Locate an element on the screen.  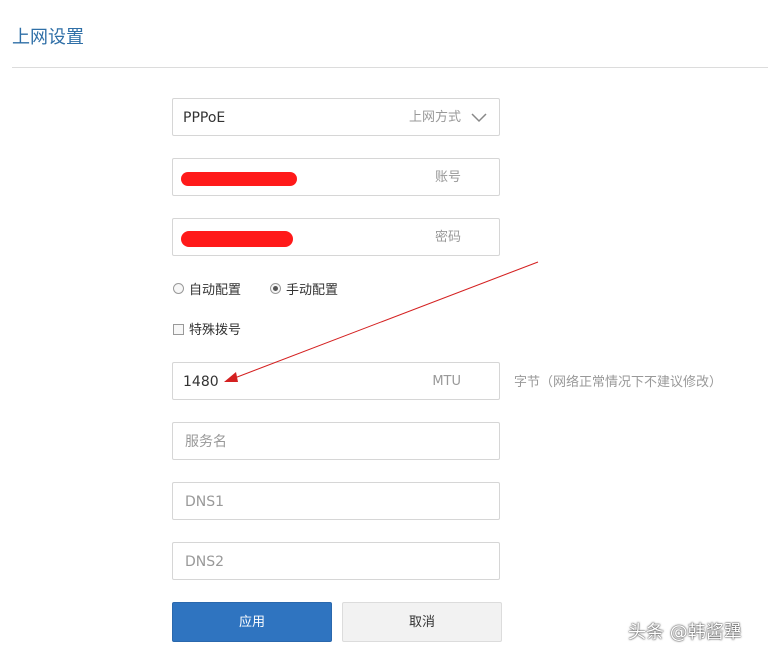
apply-button: 应用 is located at coordinates (252, 622).